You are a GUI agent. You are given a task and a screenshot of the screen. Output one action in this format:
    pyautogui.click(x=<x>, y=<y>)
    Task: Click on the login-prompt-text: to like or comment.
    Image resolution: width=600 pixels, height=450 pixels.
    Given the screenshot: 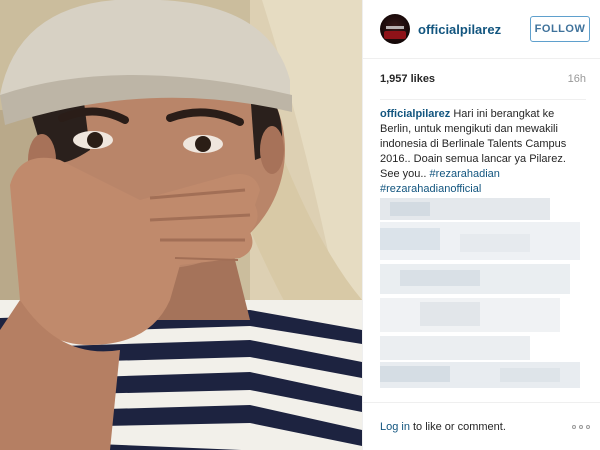 What is the action you would take?
    pyautogui.click(x=459, y=426)
    